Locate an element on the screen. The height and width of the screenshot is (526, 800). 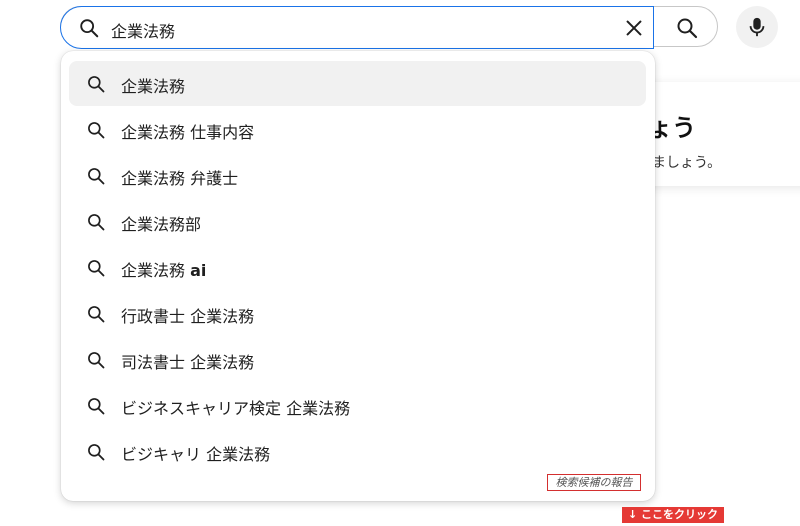
suggestion-text: 企業法務 弁護士 is located at coordinates (180, 178).